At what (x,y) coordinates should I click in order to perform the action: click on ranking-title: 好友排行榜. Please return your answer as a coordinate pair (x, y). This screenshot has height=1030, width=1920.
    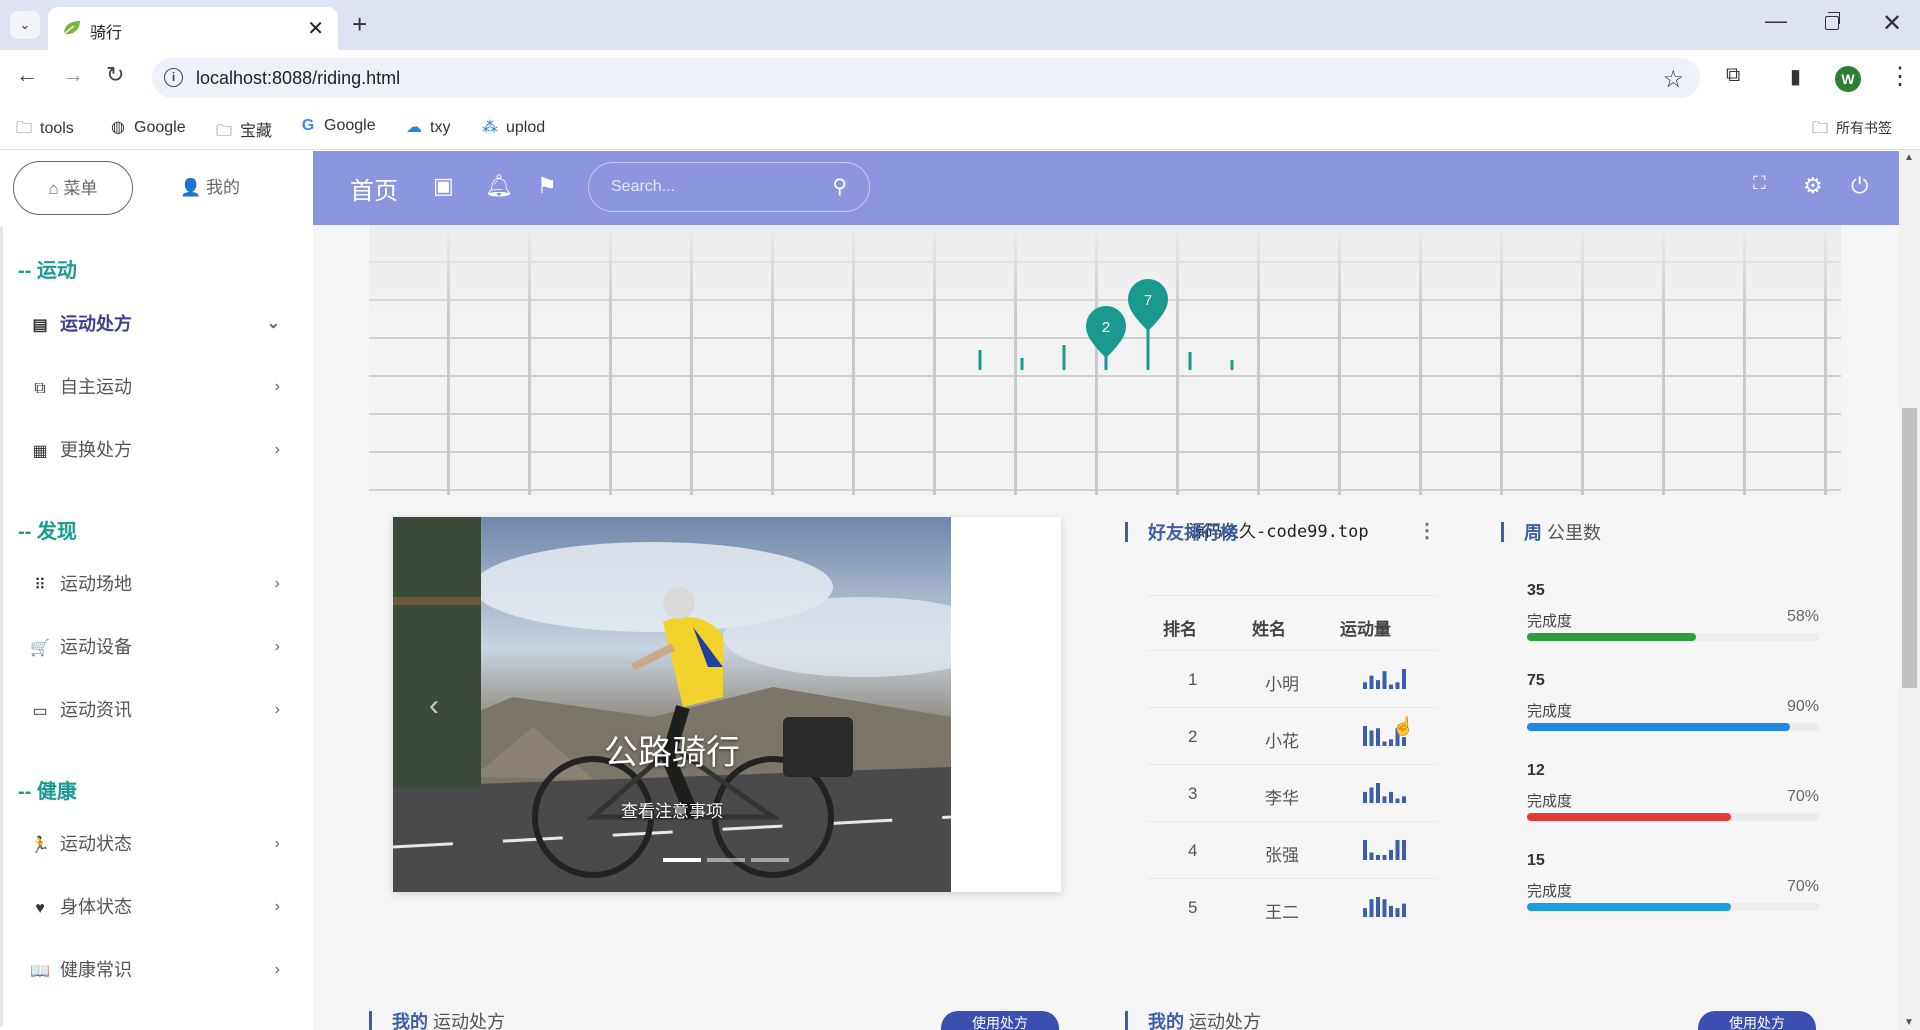
    Looking at the image, I should click on (1193, 533).